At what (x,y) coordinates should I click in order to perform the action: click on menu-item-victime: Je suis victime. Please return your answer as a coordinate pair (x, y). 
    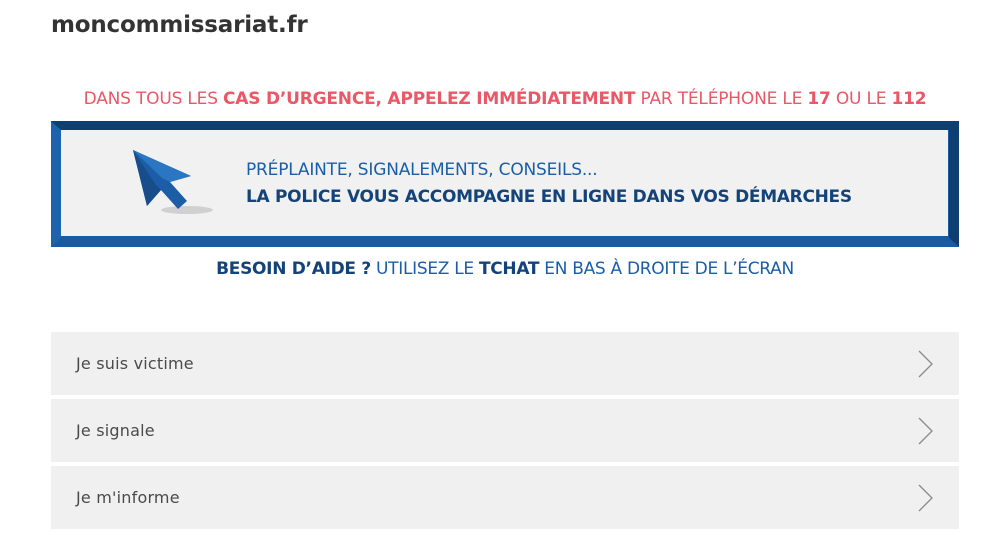
    Looking at the image, I should click on (505, 363).